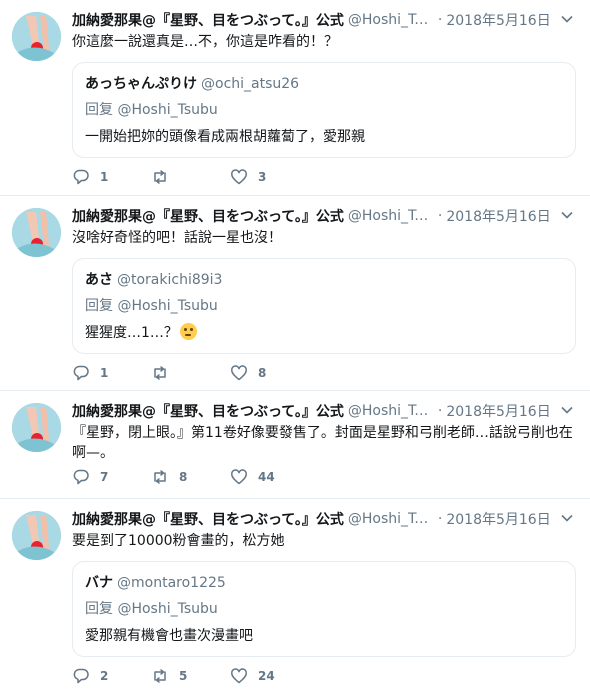 The width and height of the screenshot is (590, 696). I want to click on reply-button: 7, so click(111, 477).